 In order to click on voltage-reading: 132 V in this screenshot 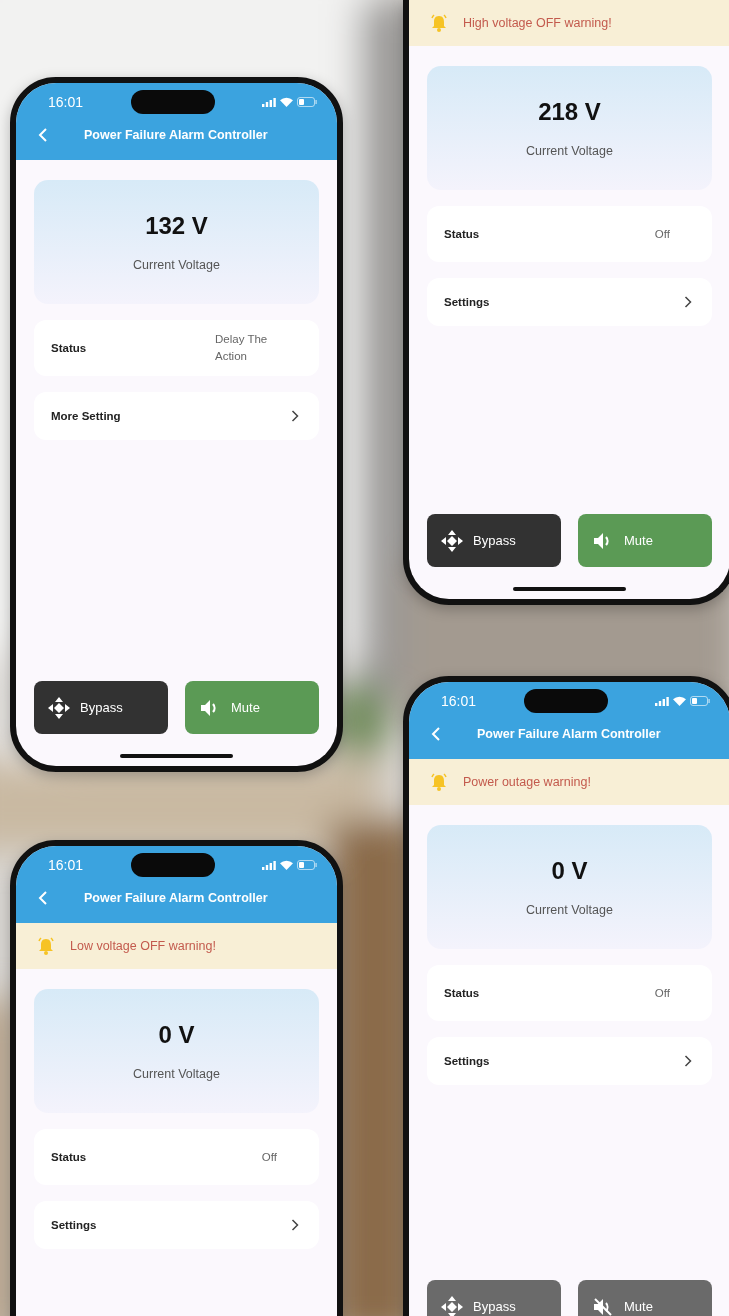, I will do `click(176, 226)`.